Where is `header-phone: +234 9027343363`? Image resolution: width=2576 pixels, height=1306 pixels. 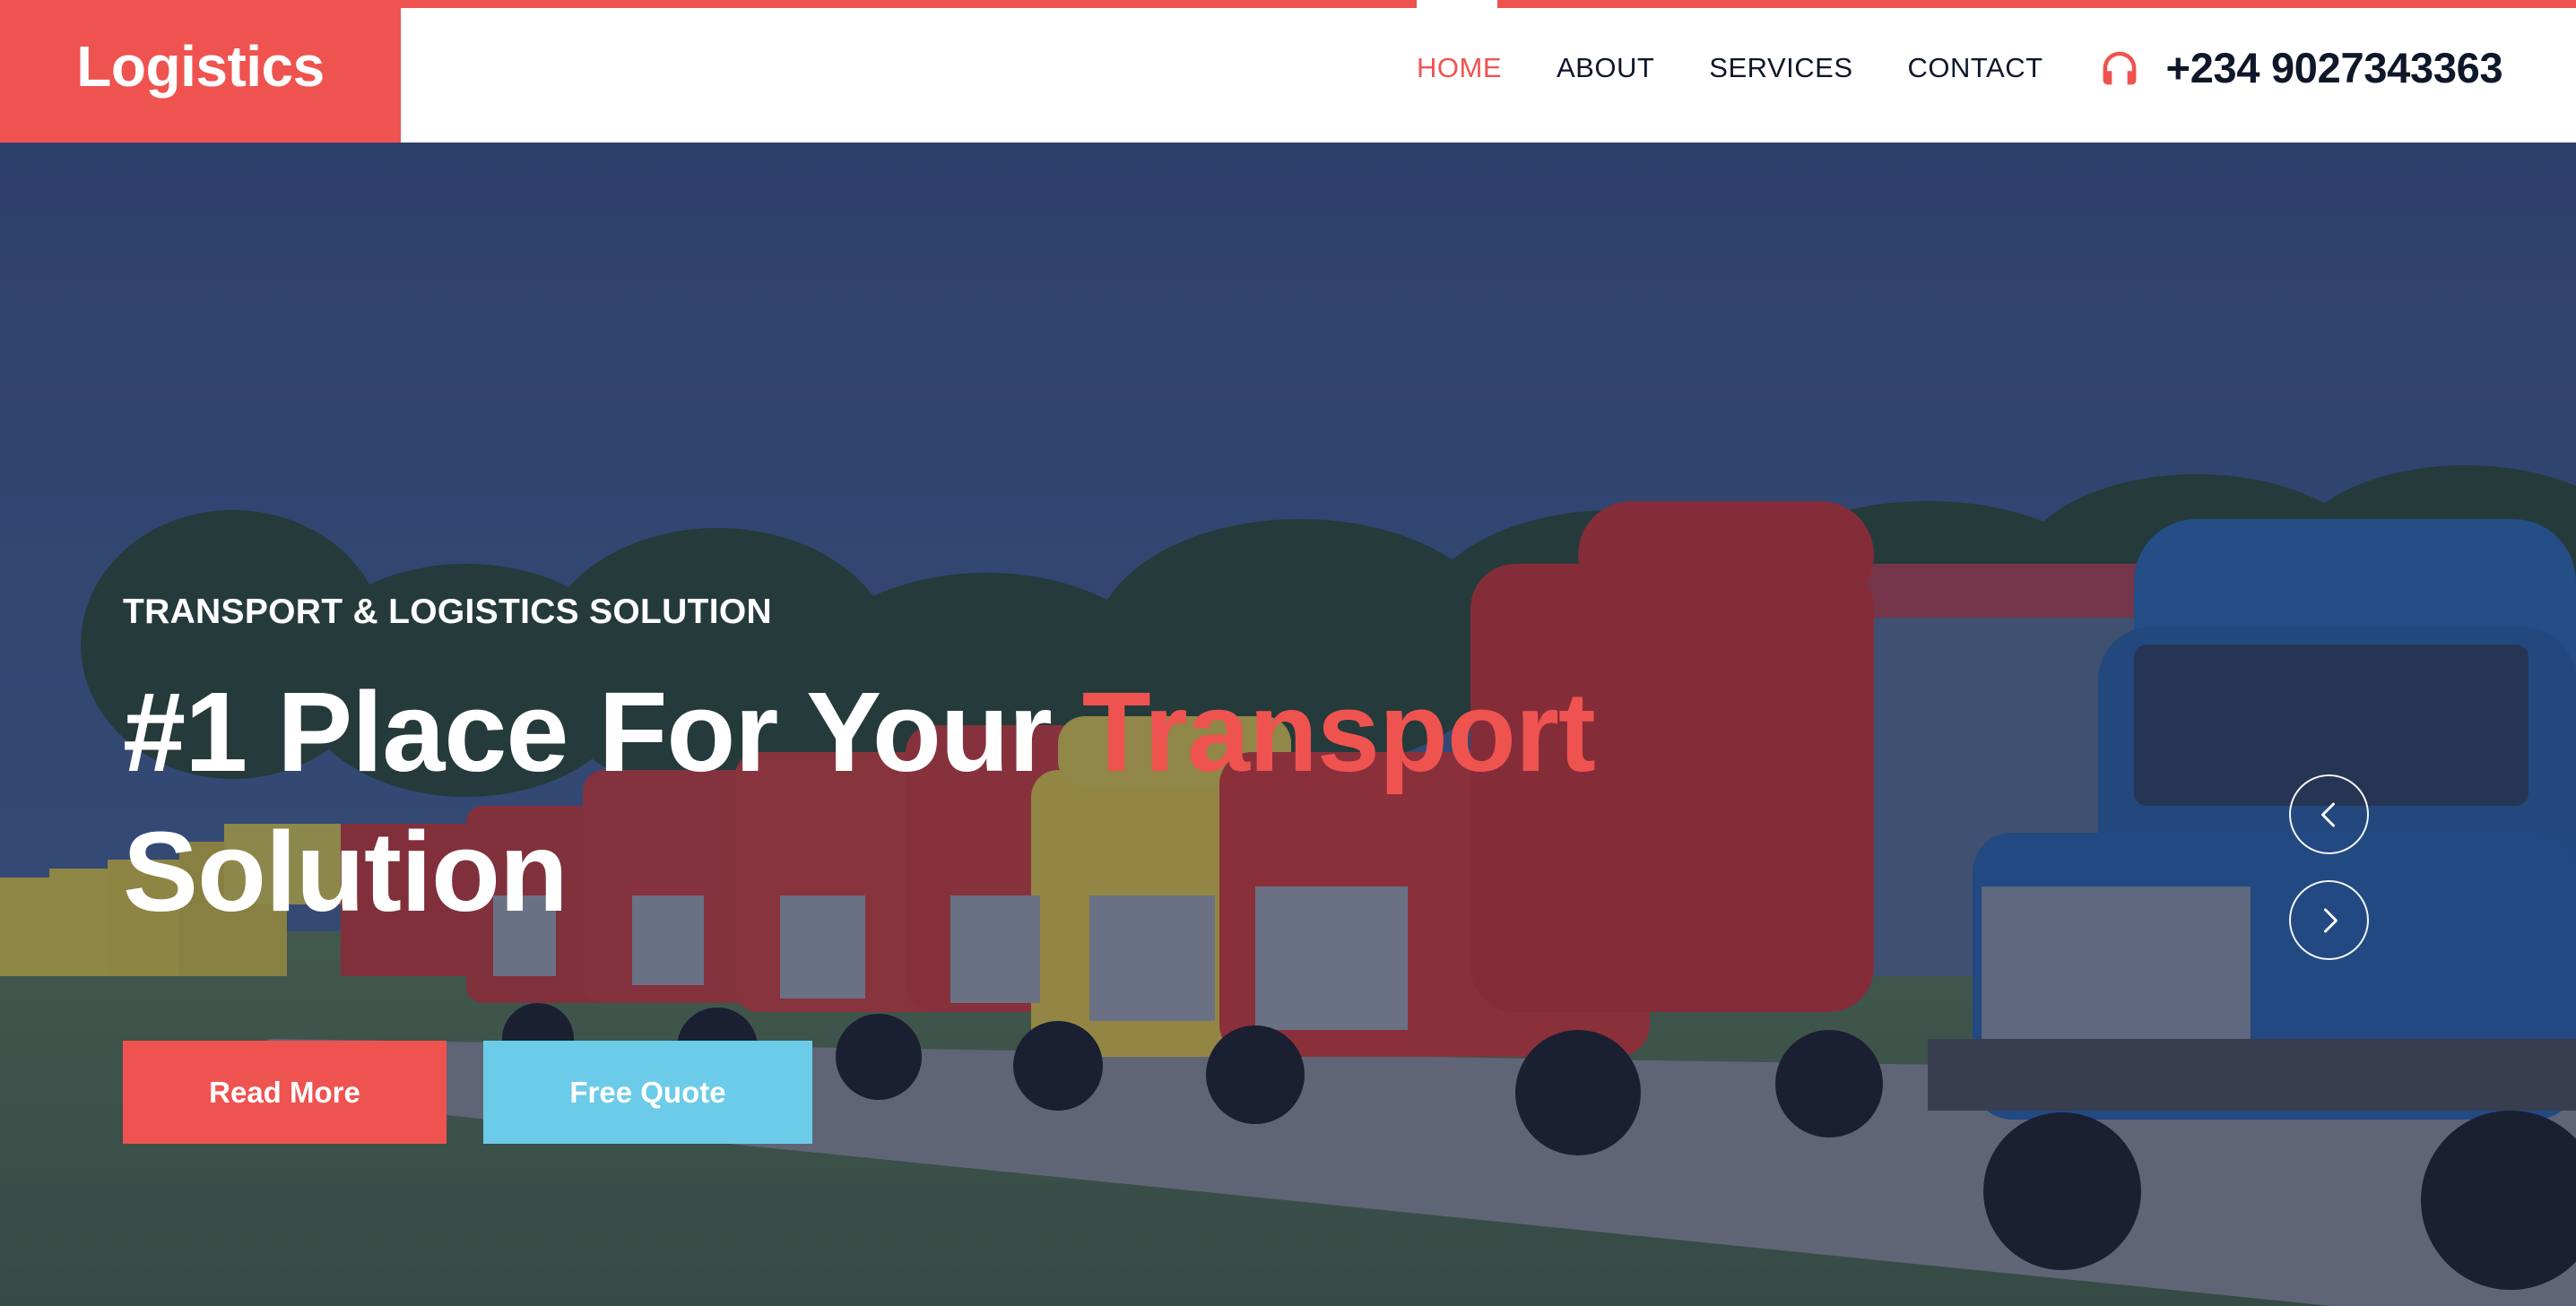
header-phone: +234 9027343363 is located at coordinates (2299, 71).